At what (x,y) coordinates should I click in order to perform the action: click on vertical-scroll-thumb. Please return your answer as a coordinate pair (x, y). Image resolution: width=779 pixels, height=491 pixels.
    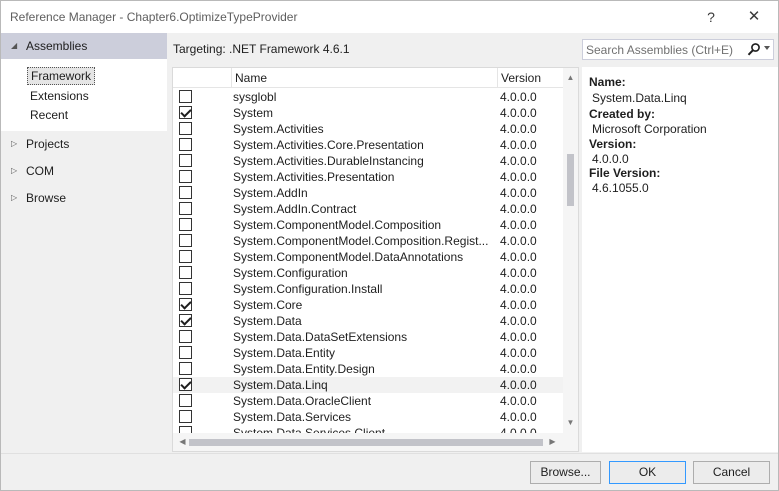
    Looking at the image, I should click on (570, 180).